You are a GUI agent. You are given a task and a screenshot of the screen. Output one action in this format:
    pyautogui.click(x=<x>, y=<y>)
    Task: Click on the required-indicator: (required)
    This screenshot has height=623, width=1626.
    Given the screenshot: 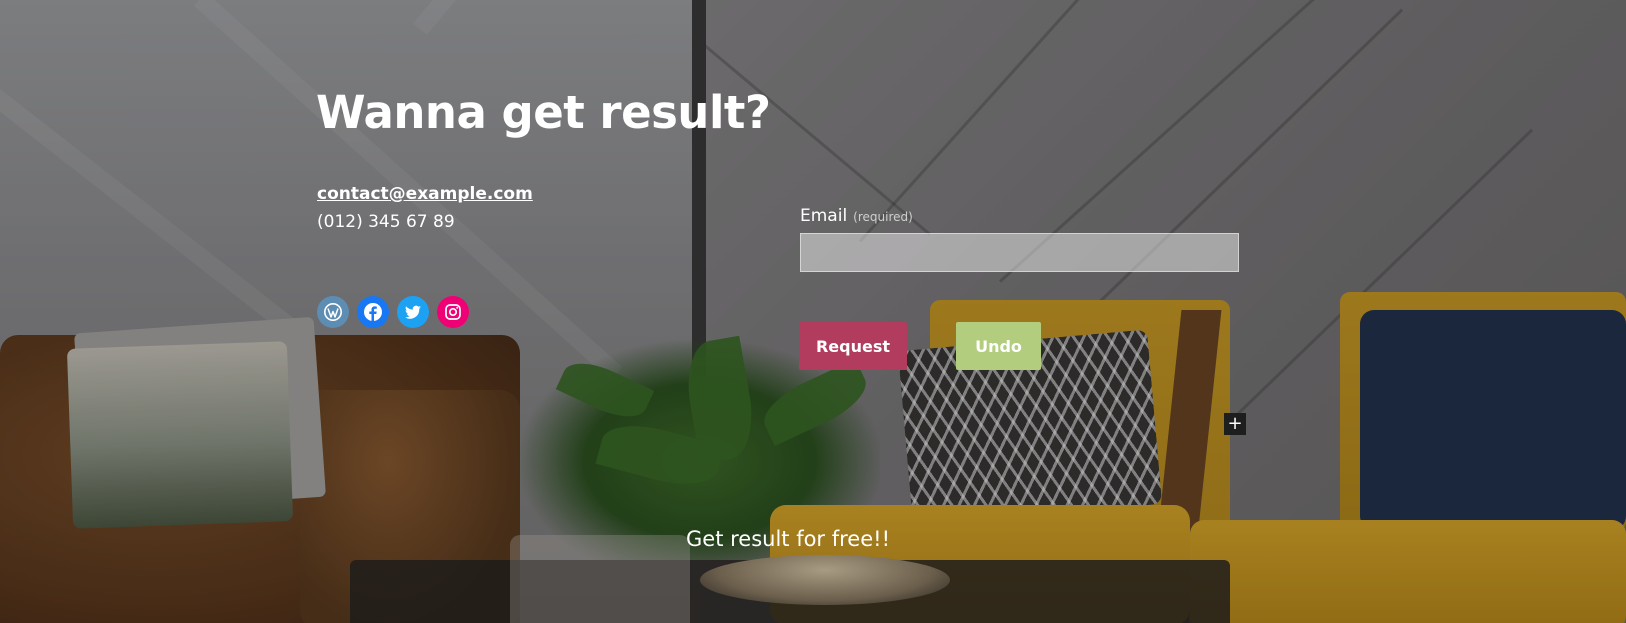 What is the action you would take?
    pyautogui.click(x=883, y=217)
    